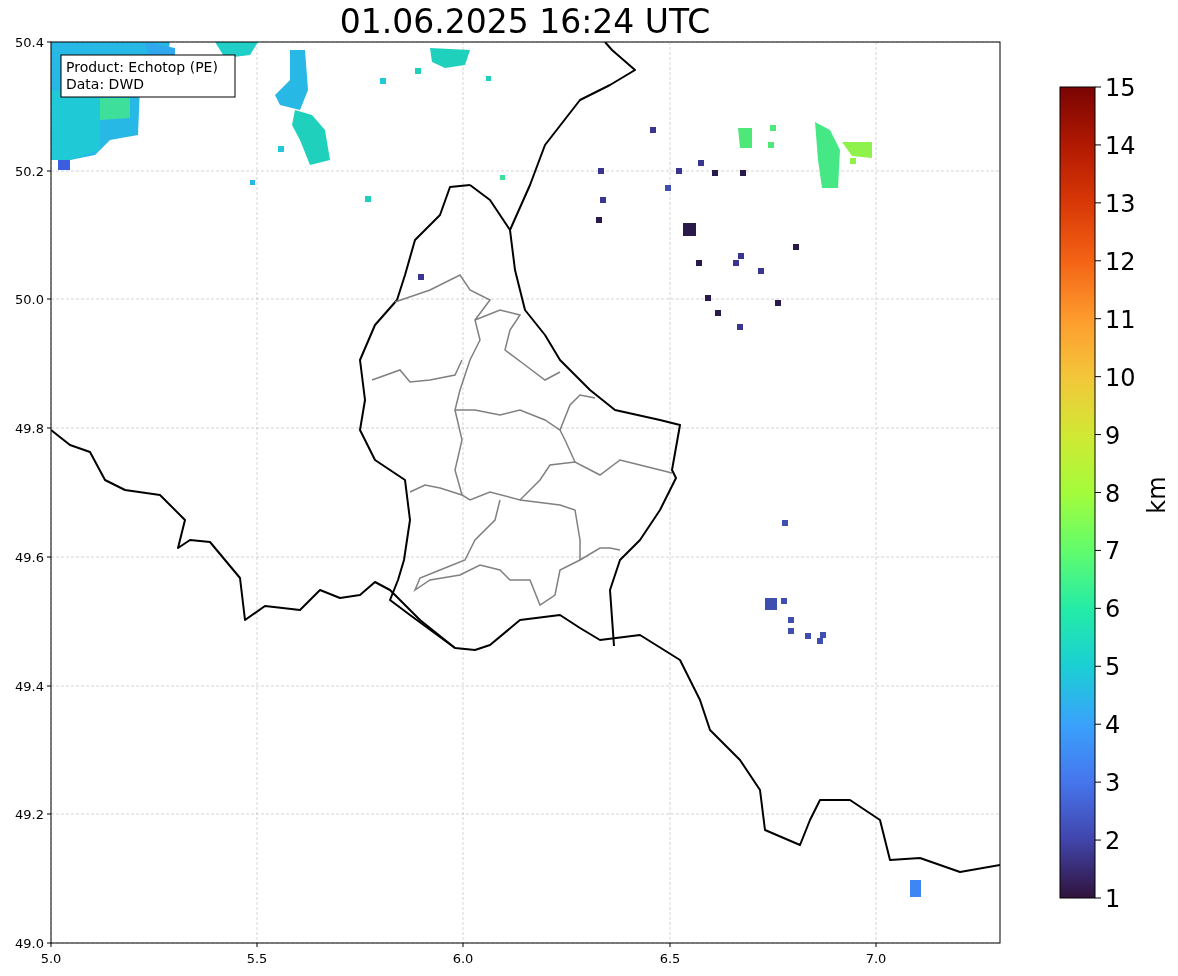 The width and height of the screenshot is (1178, 976). What do you see at coordinates (29, 42) in the screenshot?
I see `y-tick-label: 50.4` at bounding box center [29, 42].